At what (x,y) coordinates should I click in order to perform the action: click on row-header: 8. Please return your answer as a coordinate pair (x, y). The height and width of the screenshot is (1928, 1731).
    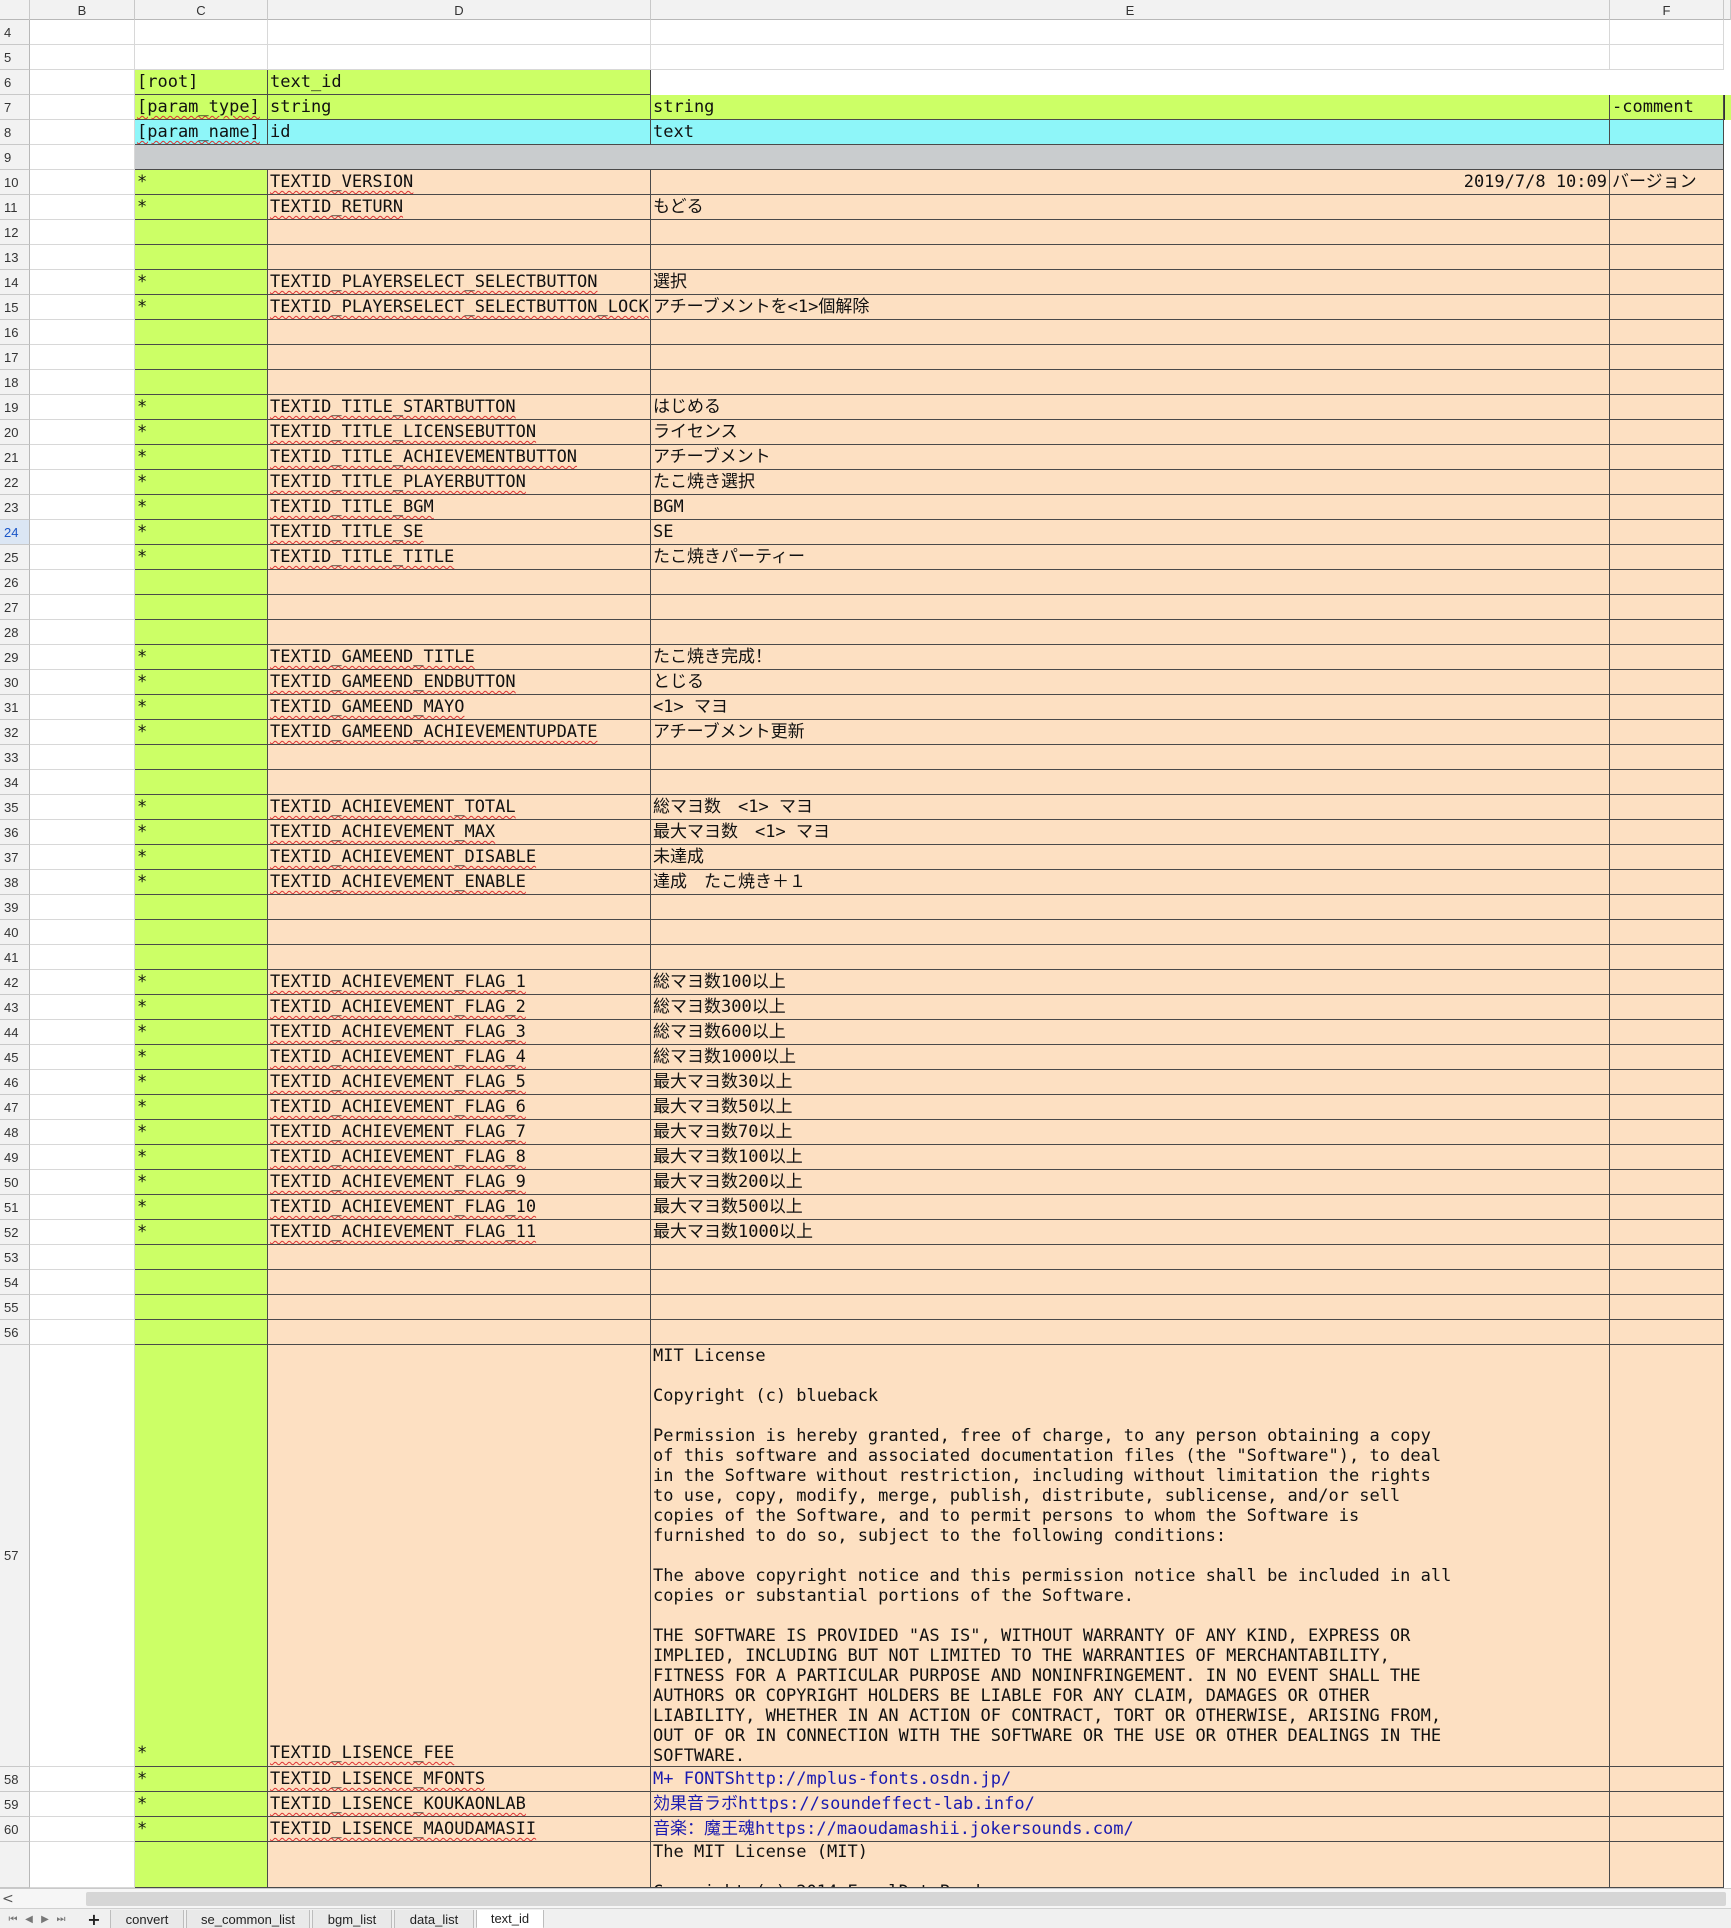
    Looking at the image, I should click on (15, 132).